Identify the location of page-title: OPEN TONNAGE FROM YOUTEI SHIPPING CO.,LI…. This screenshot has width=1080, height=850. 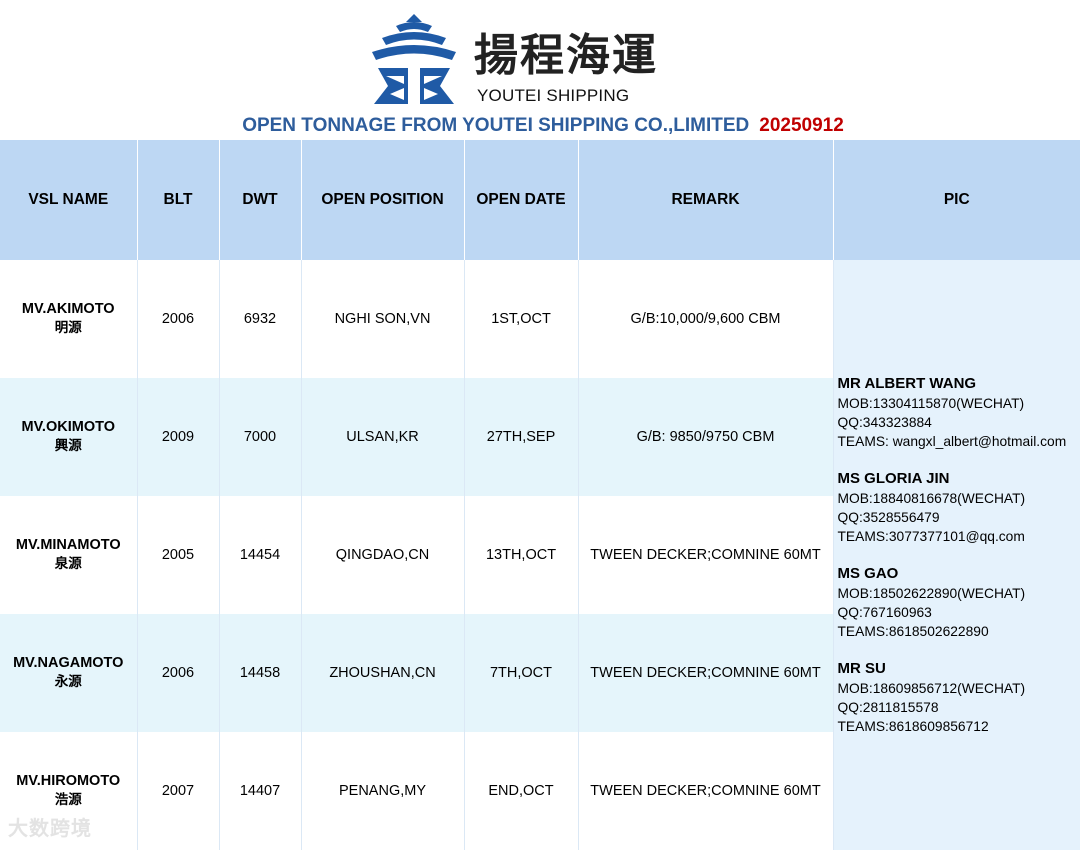
(540, 126).